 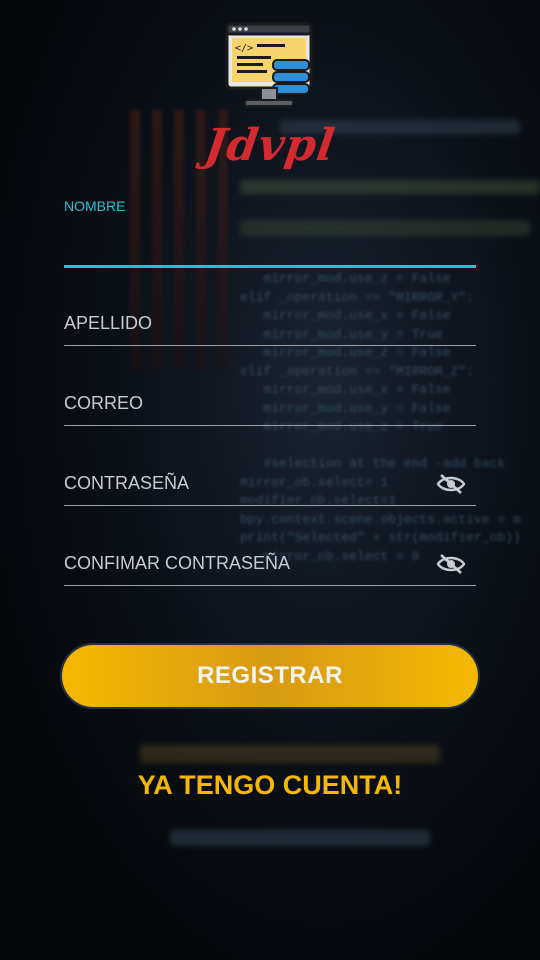 I want to click on confirm-password-field: CONFIMAR CONTRASEÑA, so click(x=270, y=568).